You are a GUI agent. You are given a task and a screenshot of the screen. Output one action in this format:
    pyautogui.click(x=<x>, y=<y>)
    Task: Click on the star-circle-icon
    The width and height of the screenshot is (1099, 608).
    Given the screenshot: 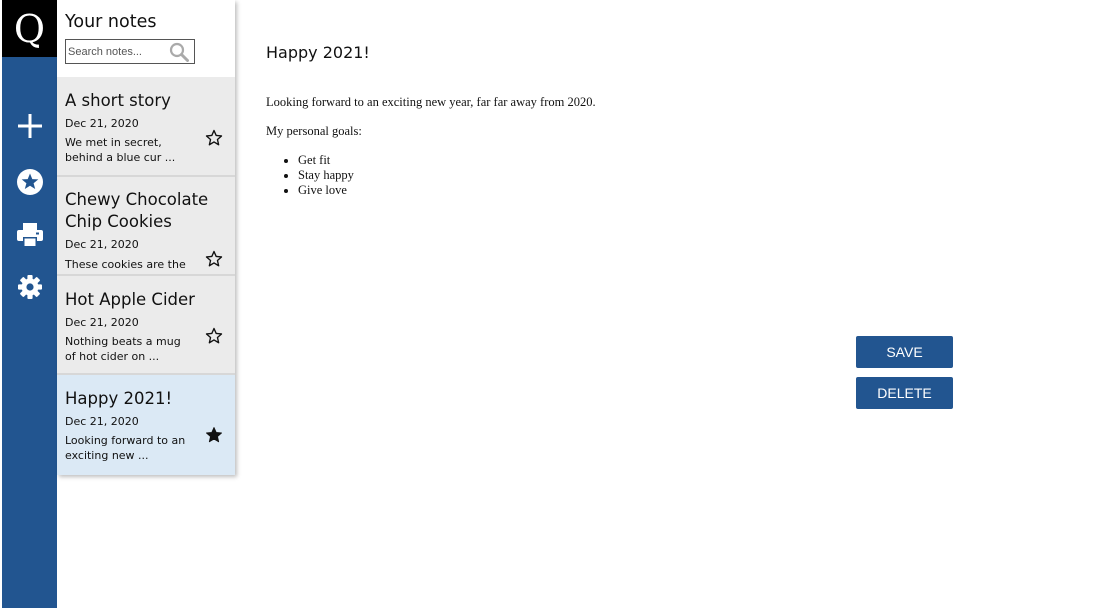 What is the action you would take?
    pyautogui.click(x=29, y=182)
    